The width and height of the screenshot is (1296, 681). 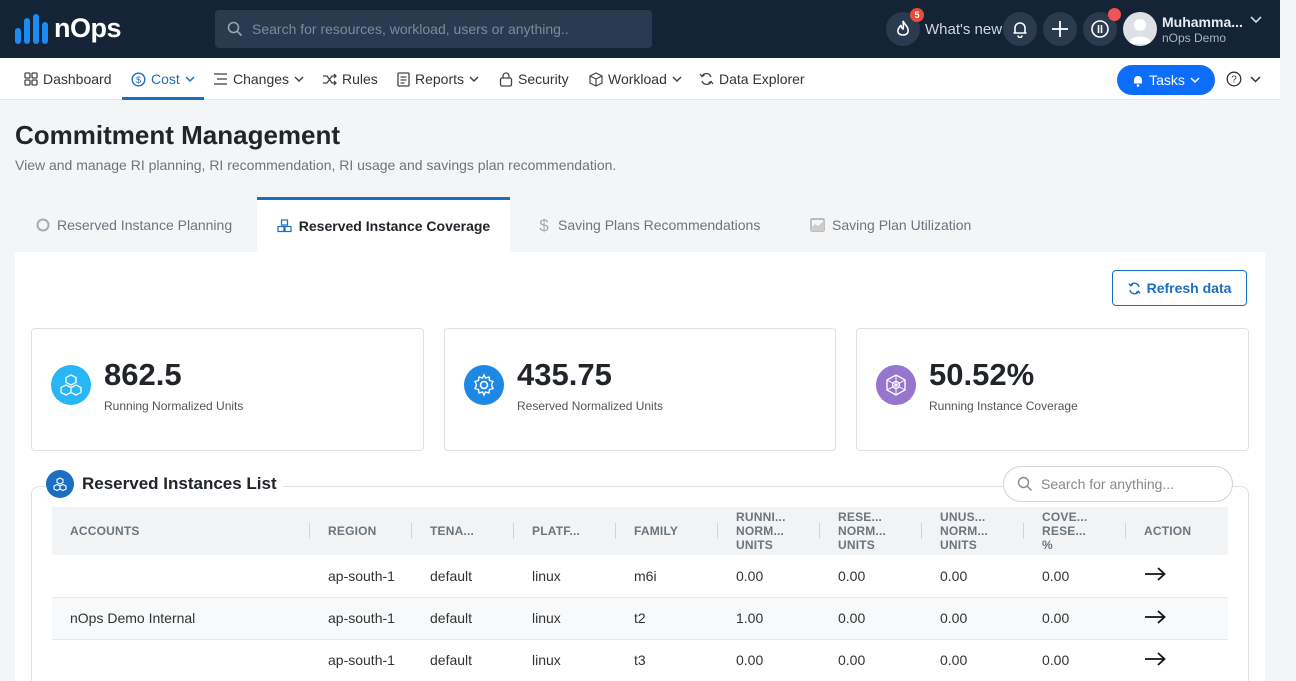 What do you see at coordinates (902, 224) in the screenshot?
I see `tab-label: Saving Plan Utilization` at bounding box center [902, 224].